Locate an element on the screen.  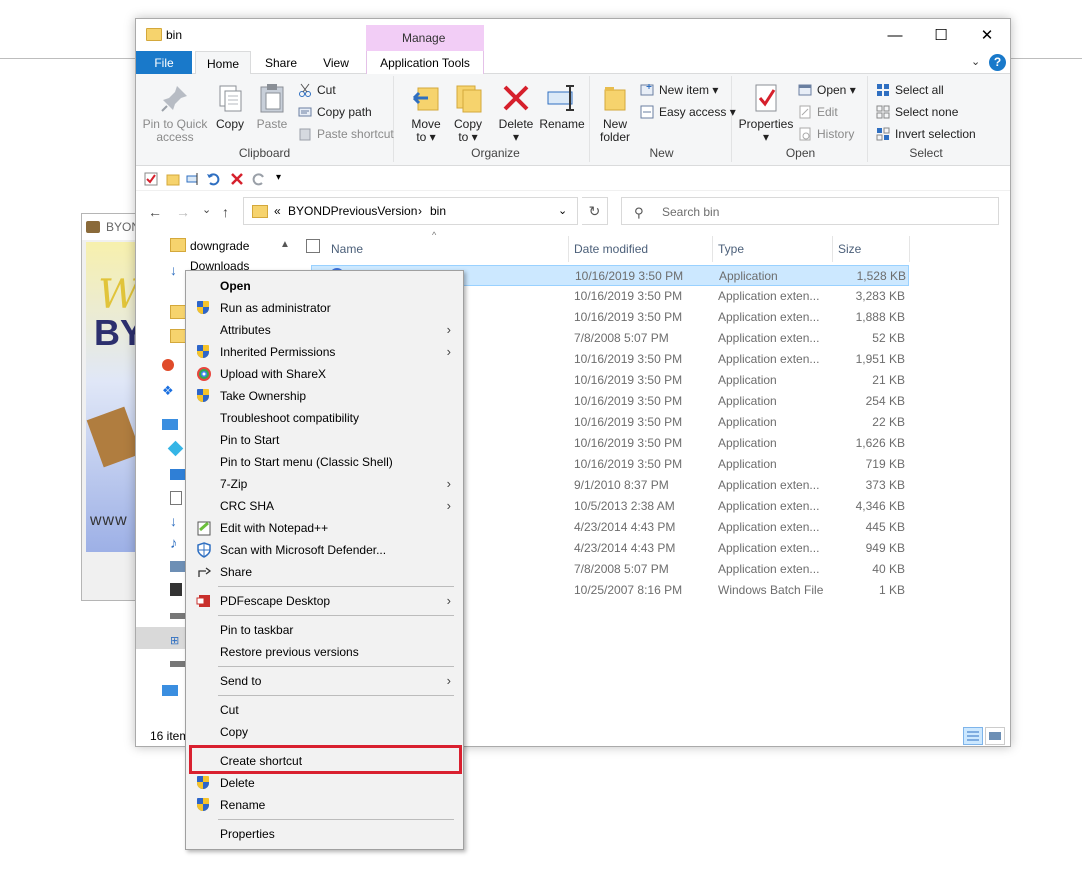
column-header-size: Size is located at coordinates (849, 249).